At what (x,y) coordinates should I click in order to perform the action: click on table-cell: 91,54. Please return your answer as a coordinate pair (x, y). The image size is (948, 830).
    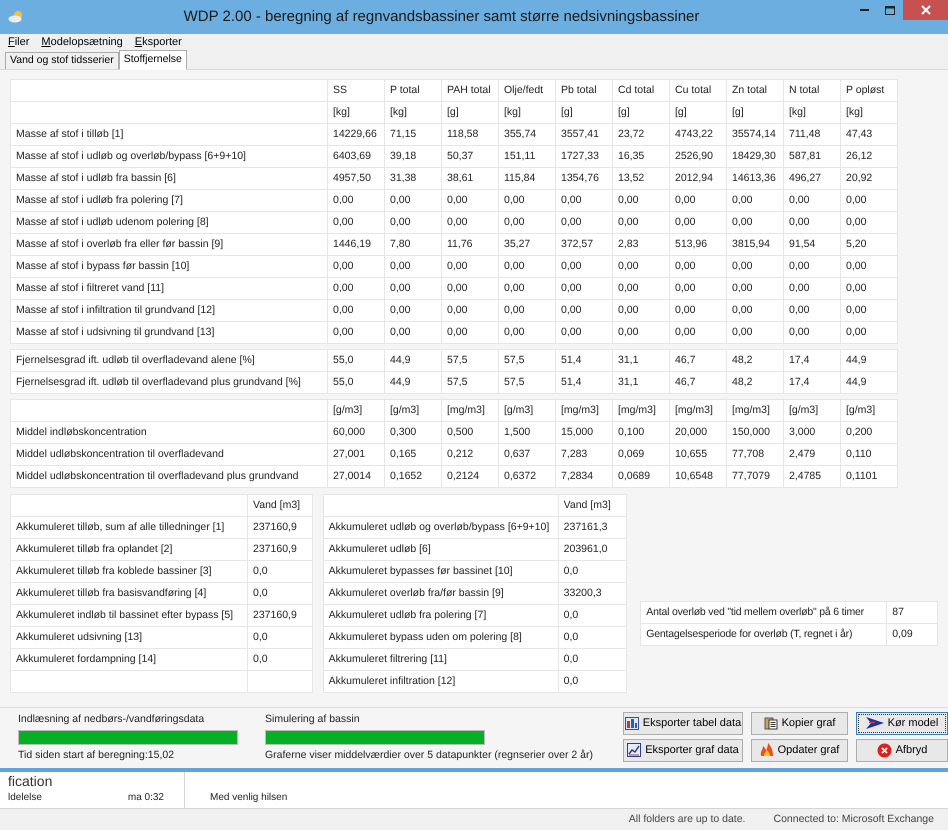
    Looking at the image, I should click on (812, 245).